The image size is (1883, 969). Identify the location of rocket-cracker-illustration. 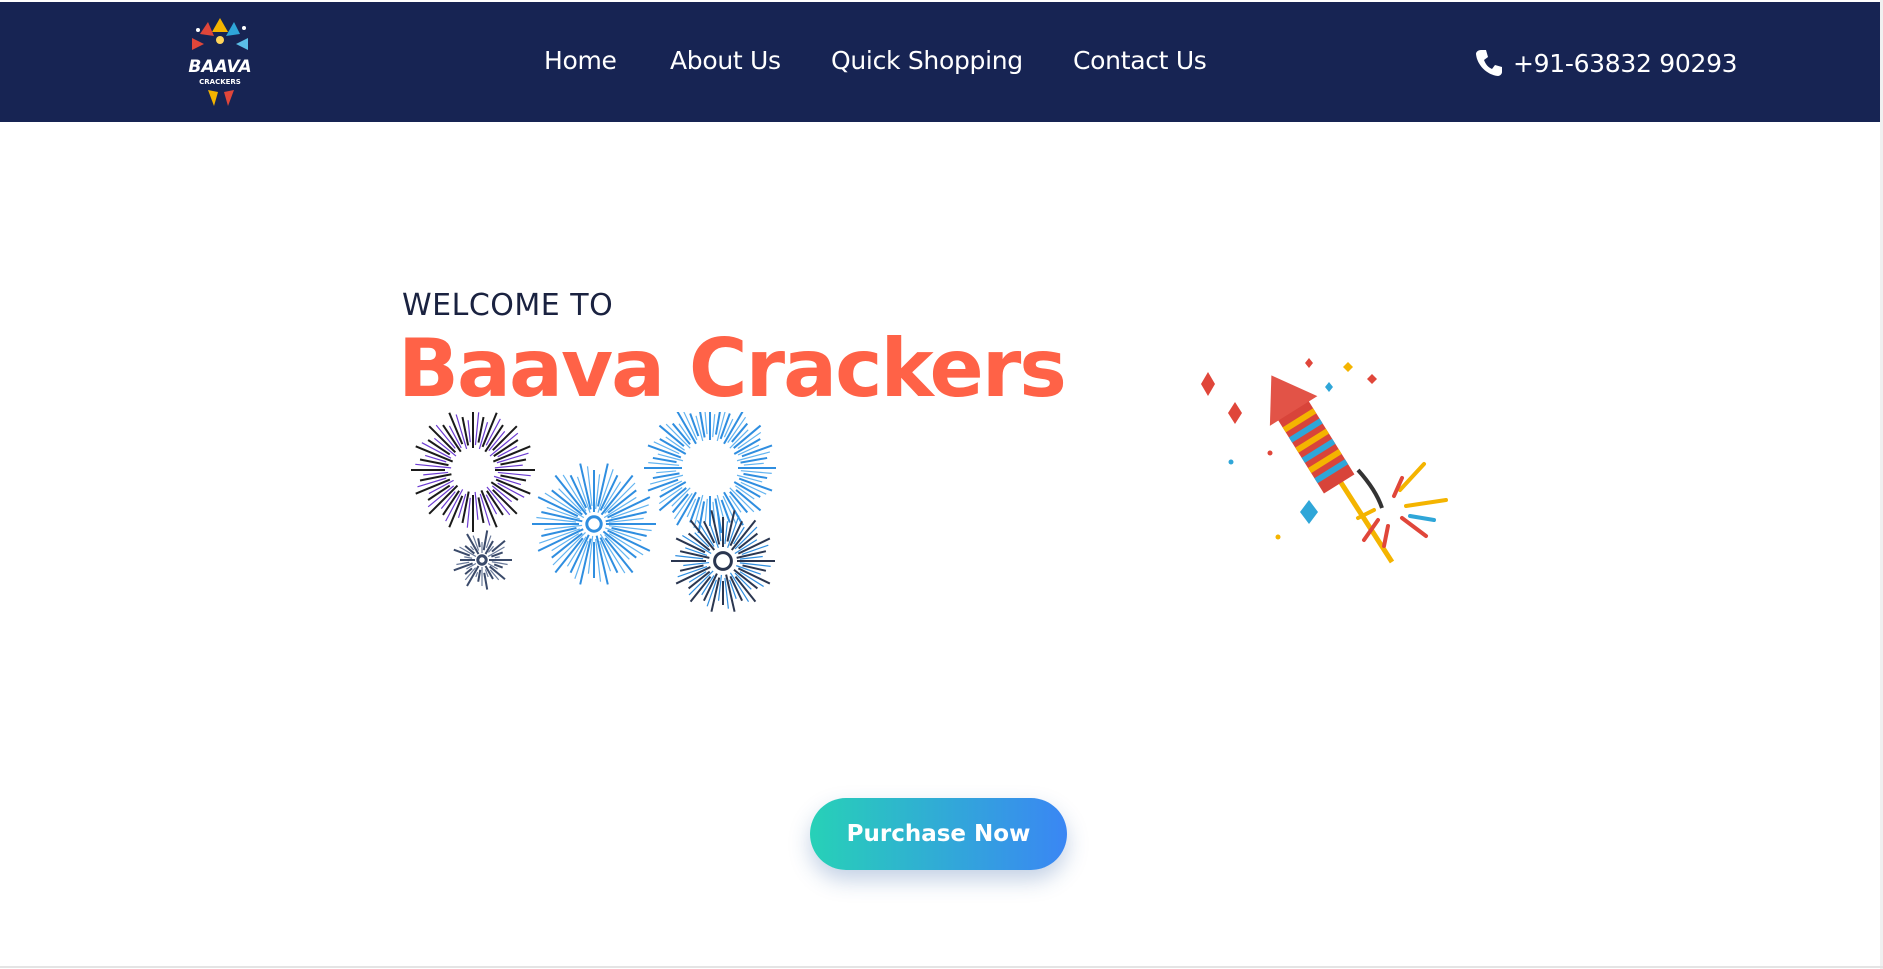
(1324, 461).